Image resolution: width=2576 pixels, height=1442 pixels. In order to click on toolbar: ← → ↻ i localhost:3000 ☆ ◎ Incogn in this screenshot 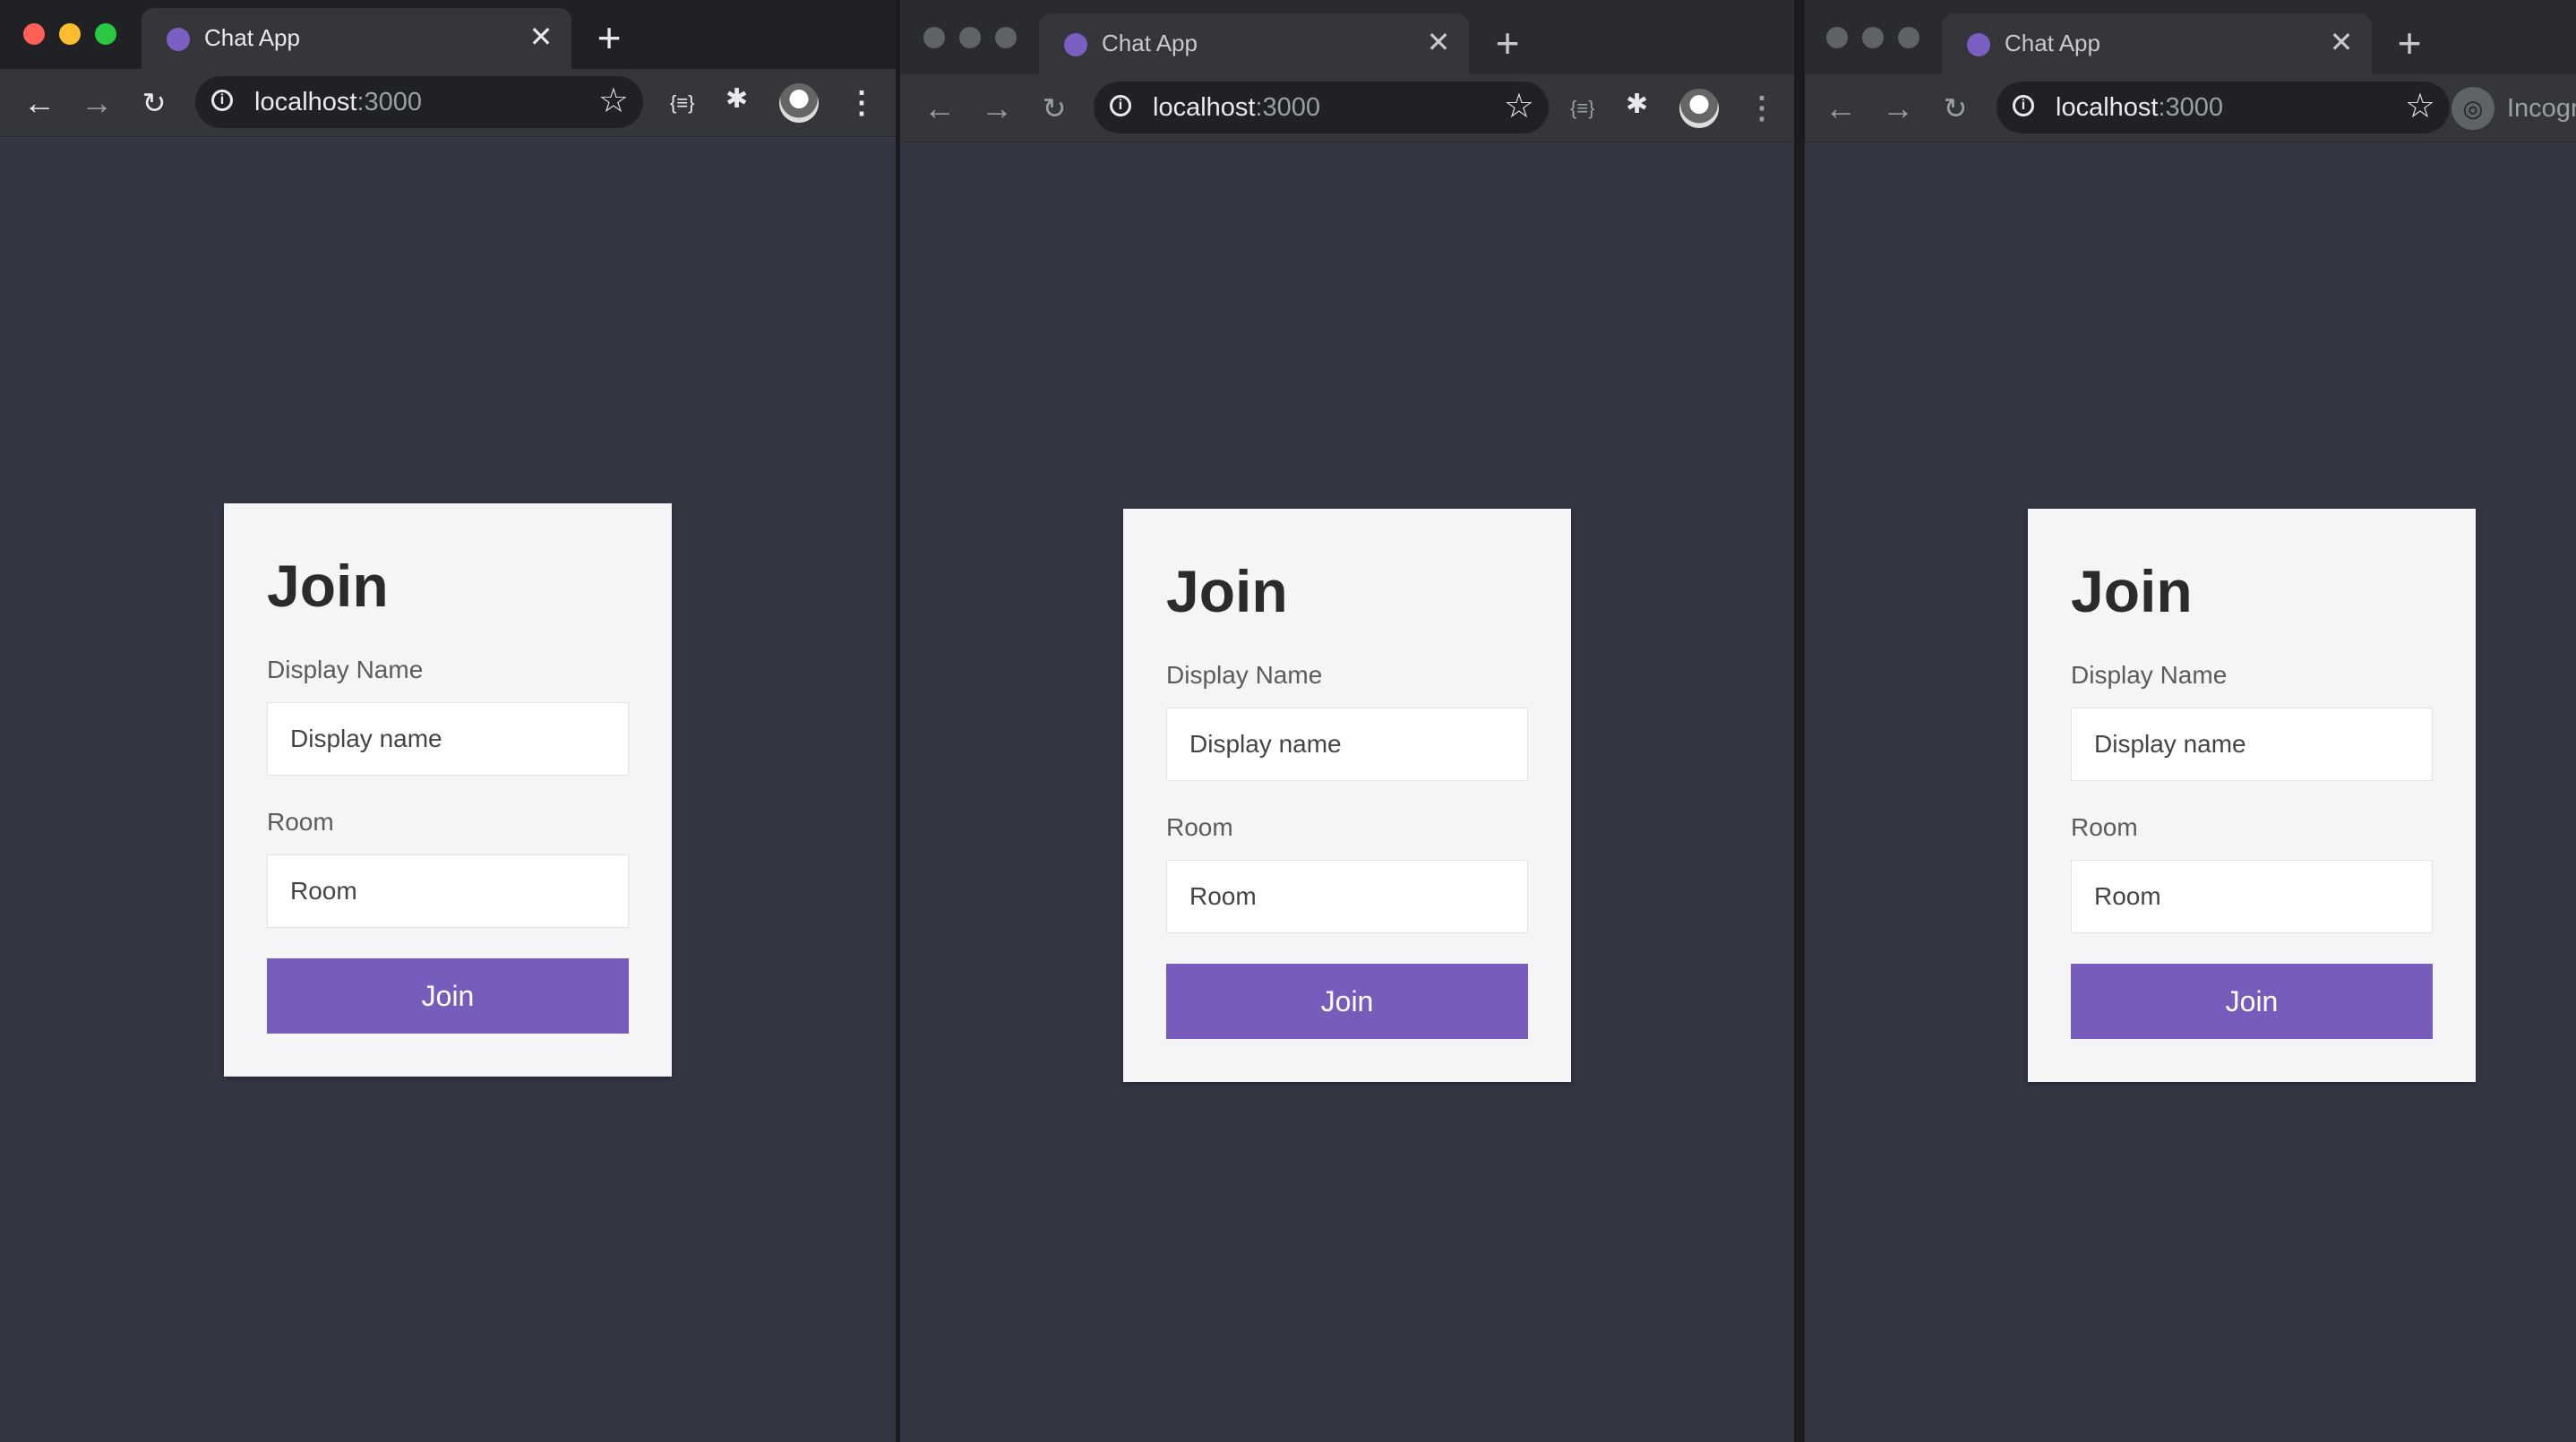, I will do `click(2190, 108)`.